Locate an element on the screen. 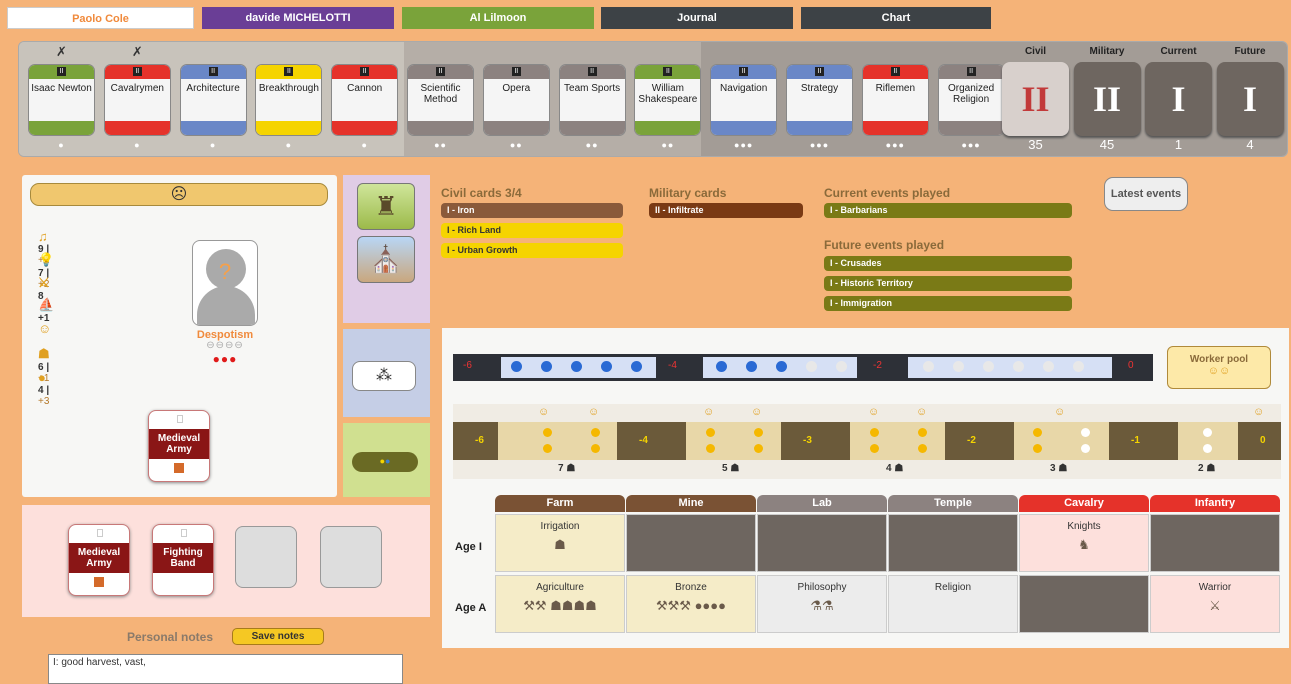 Image resolution: width=1291 pixels, height=684 pixels. building-icons: ♞ is located at coordinates (1084, 544).